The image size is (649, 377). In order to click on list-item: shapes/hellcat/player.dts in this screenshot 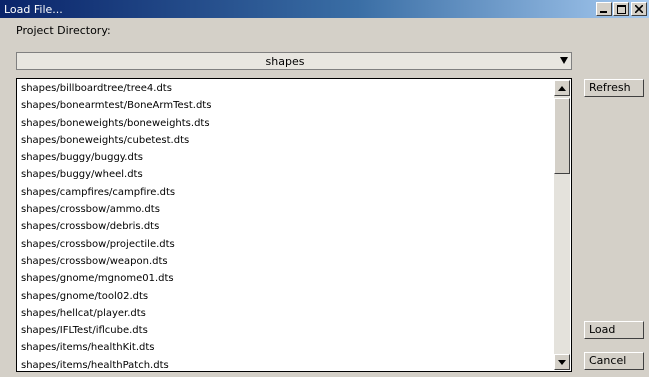, I will do `click(285, 313)`.